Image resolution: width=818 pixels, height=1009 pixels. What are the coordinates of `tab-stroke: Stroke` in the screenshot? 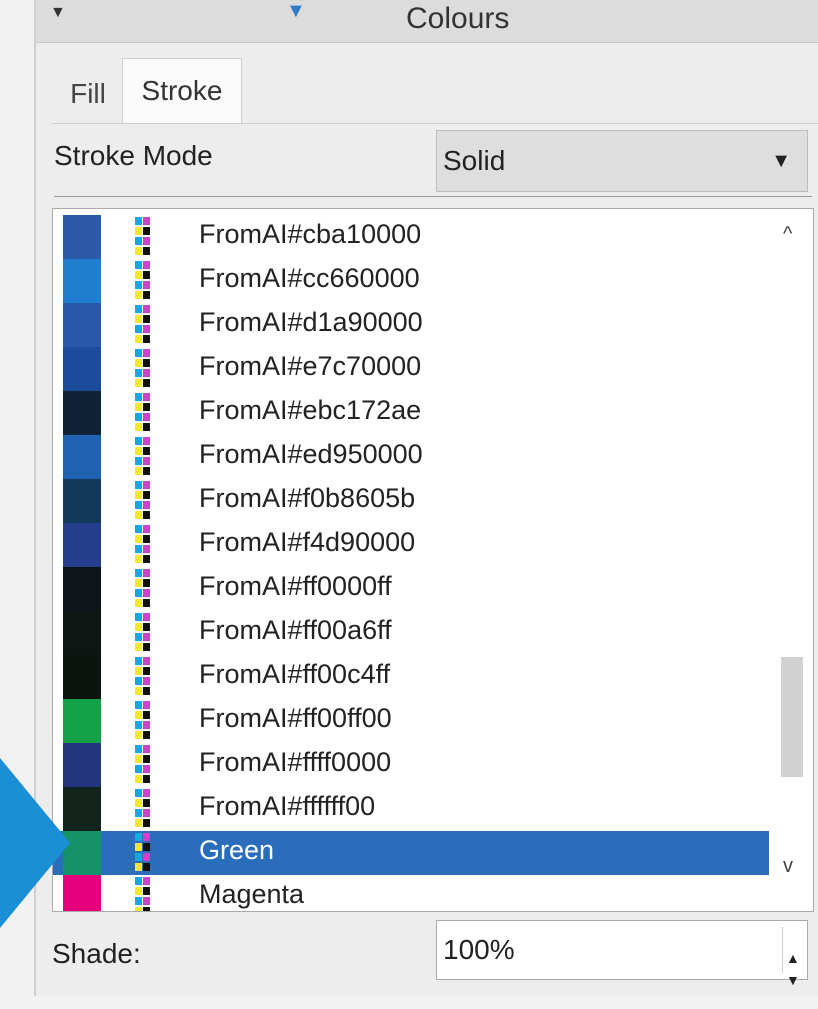 It's located at (182, 91).